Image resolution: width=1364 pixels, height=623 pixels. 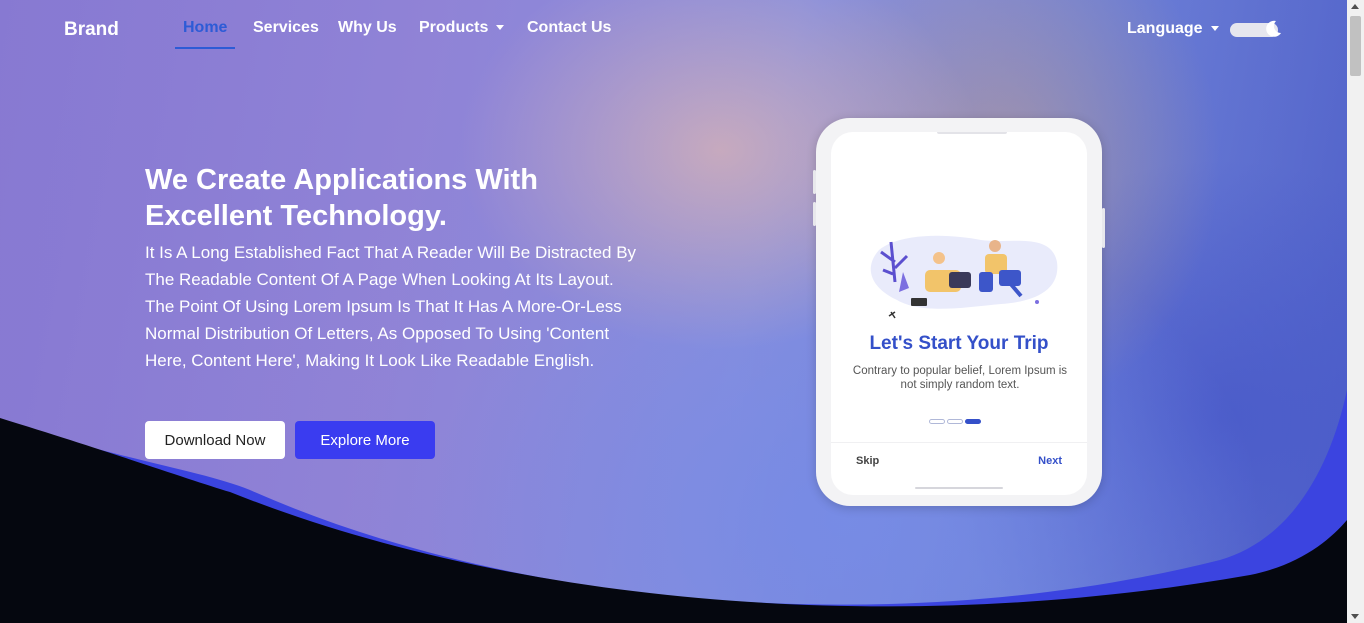 What do you see at coordinates (286, 28) in the screenshot?
I see `nav-services: Services` at bounding box center [286, 28].